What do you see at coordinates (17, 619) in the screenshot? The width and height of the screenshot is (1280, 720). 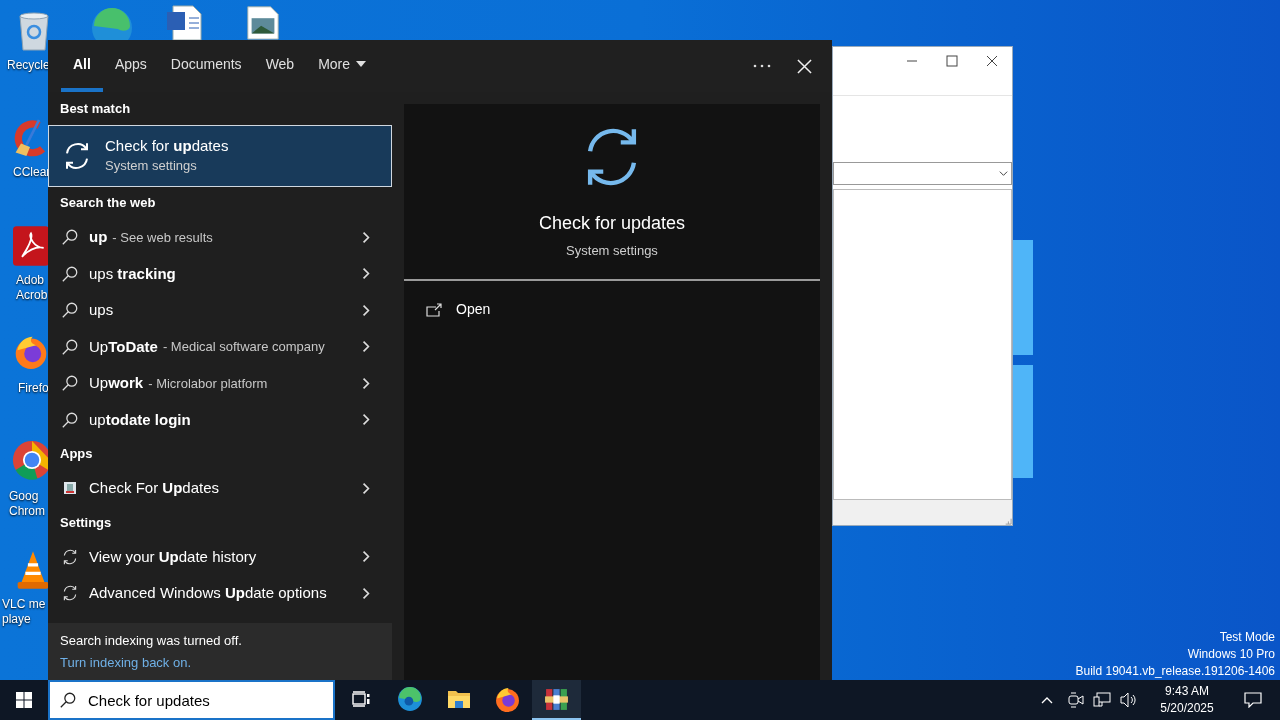 I see `icon-label: playe` at bounding box center [17, 619].